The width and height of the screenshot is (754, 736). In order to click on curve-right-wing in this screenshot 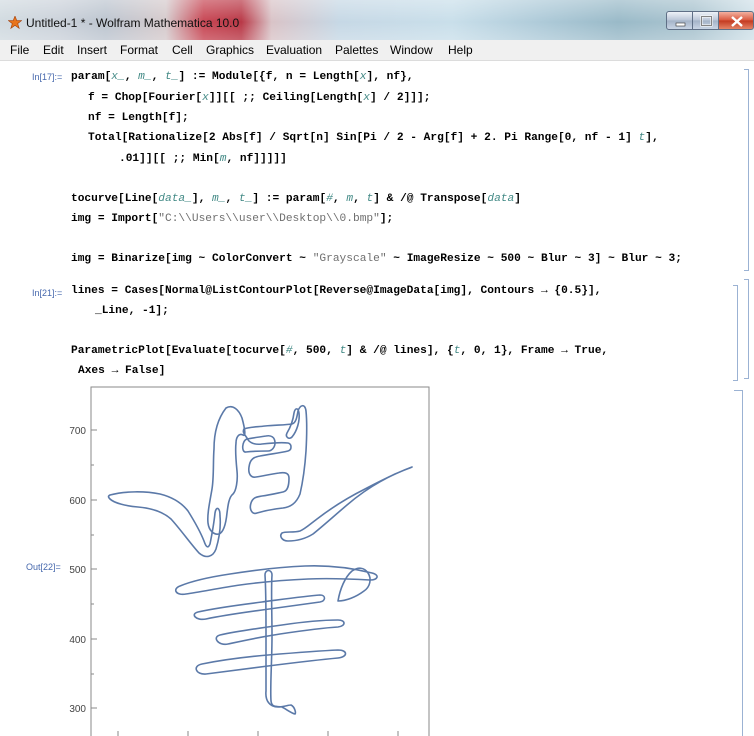, I will do `click(346, 504)`.